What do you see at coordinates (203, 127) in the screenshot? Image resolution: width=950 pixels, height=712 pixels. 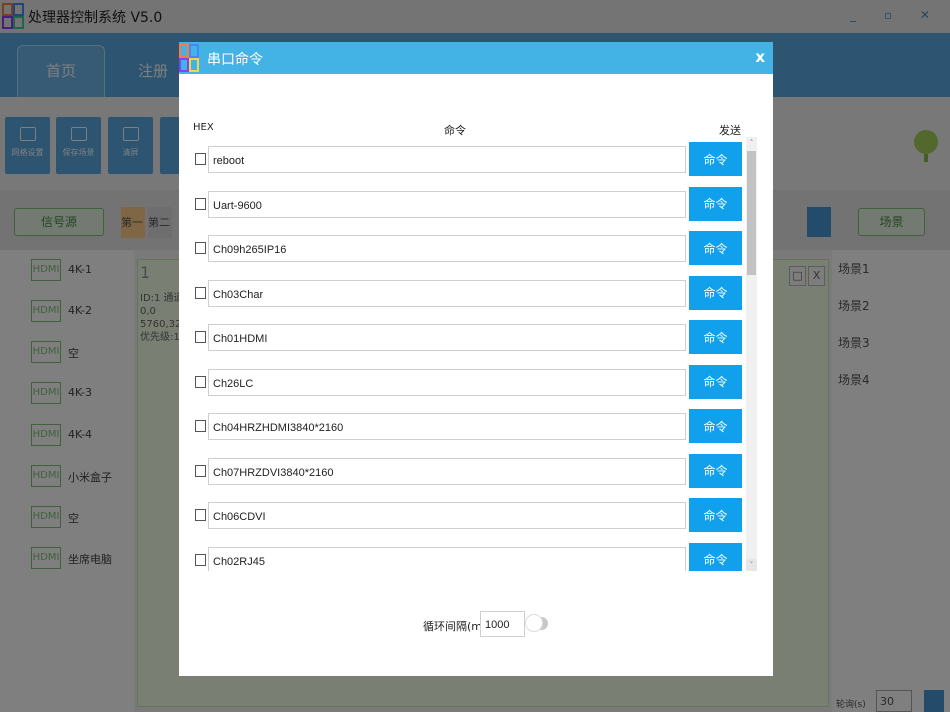 I see `column-header-hex: HEX` at bounding box center [203, 127].